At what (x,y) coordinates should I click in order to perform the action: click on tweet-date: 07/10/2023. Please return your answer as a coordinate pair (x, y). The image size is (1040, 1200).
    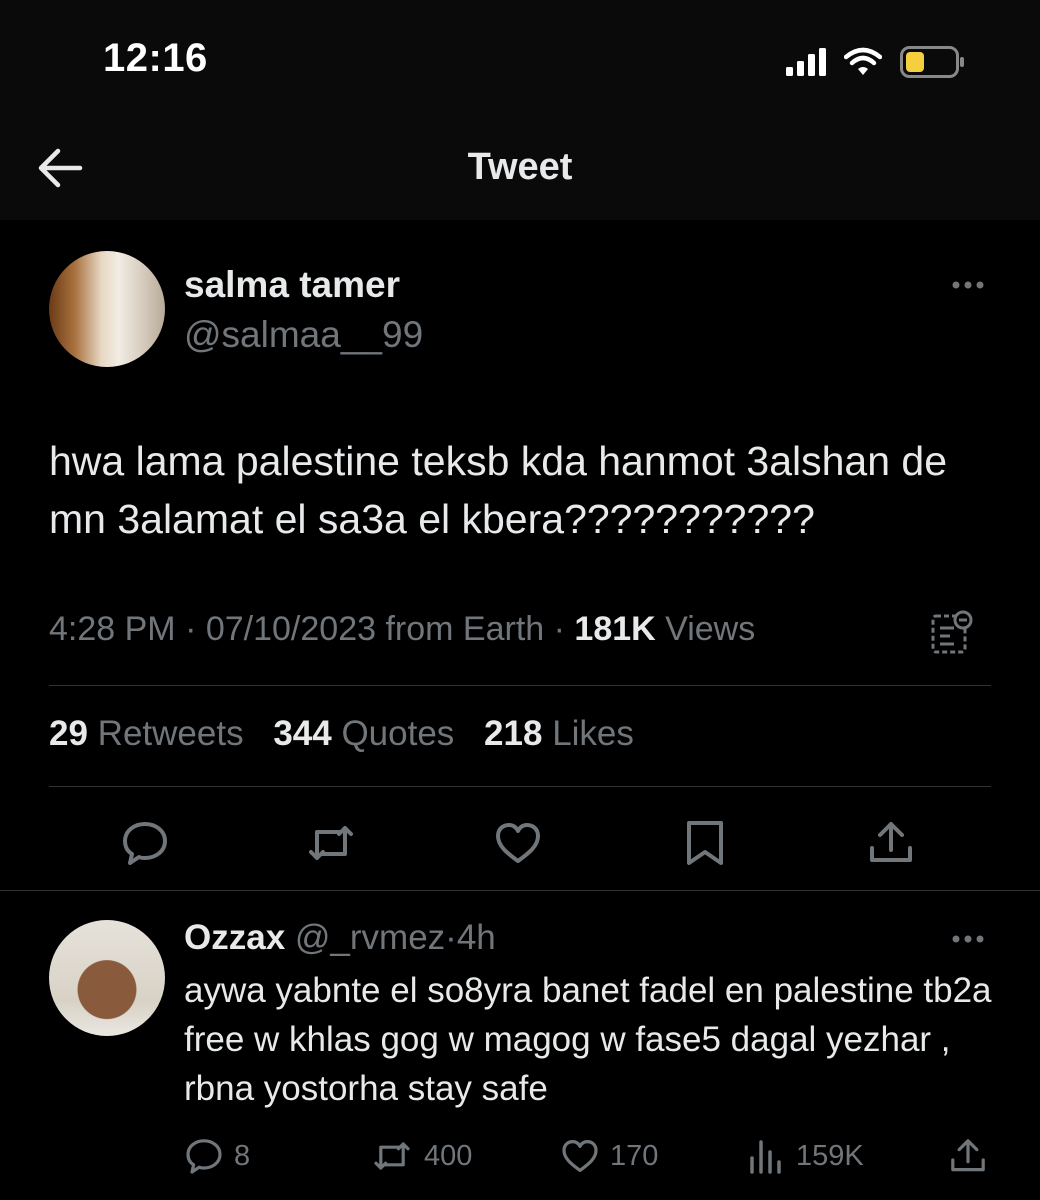
    Looking at the image, I should click on (291, 629).